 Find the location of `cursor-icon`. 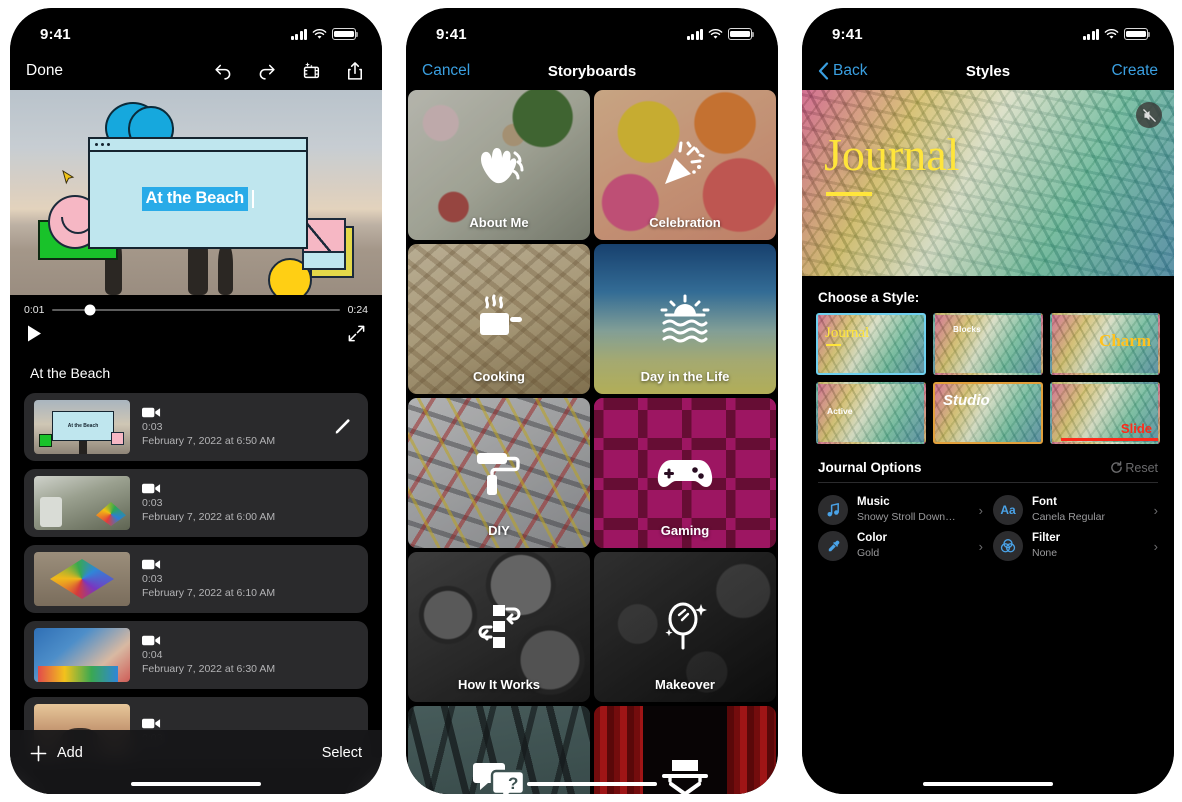

cursor-icon is located at coordinates (68, 177).